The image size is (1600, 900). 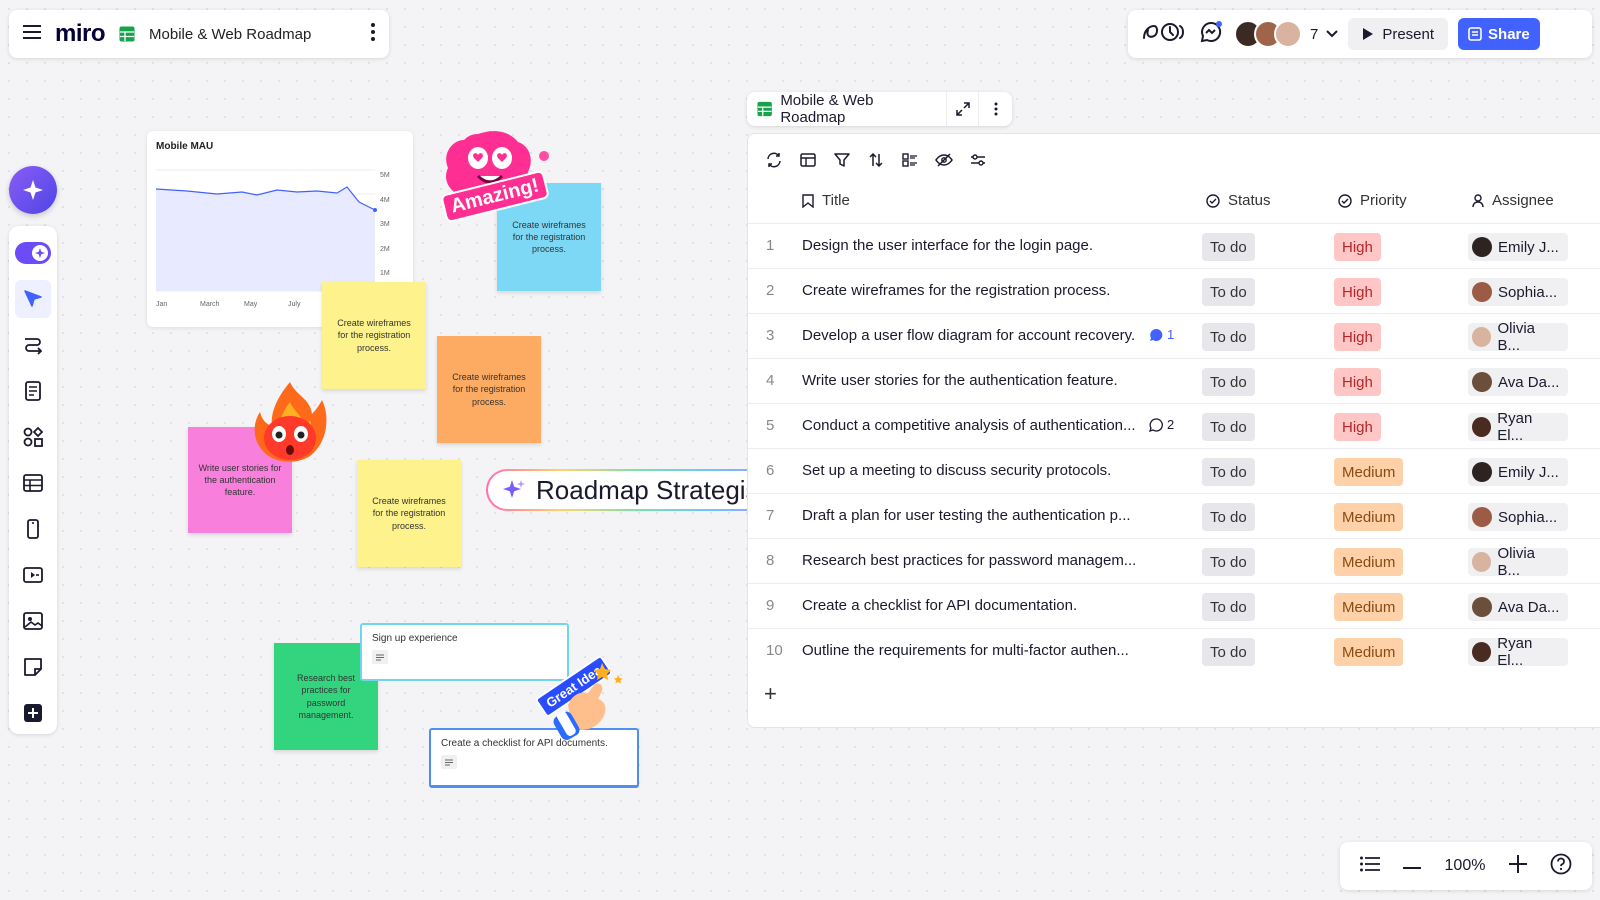 I want to click on layout-icon, so click(x=808, y=160).